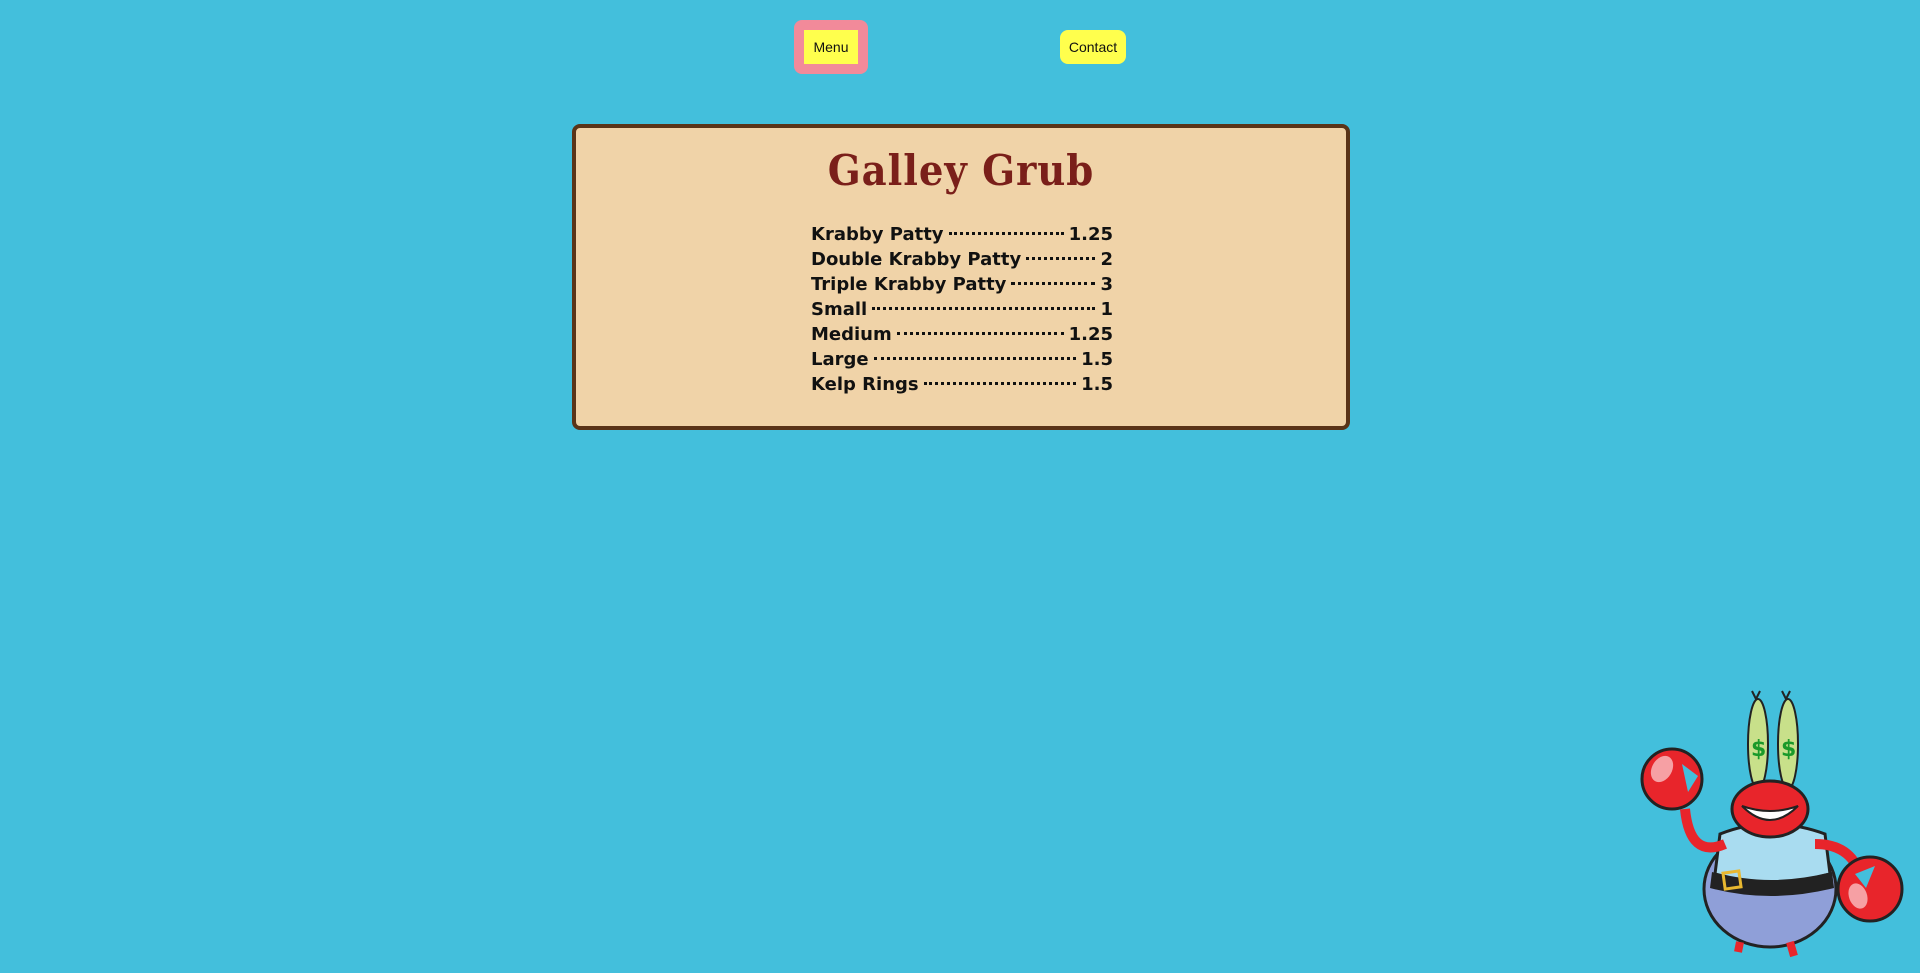 This screenshot has width=1920, height=973. What do you see at coordinates (839, 309) in the screenshot?
I see `menu-item-name: Small` at bounding box center [839, 309].